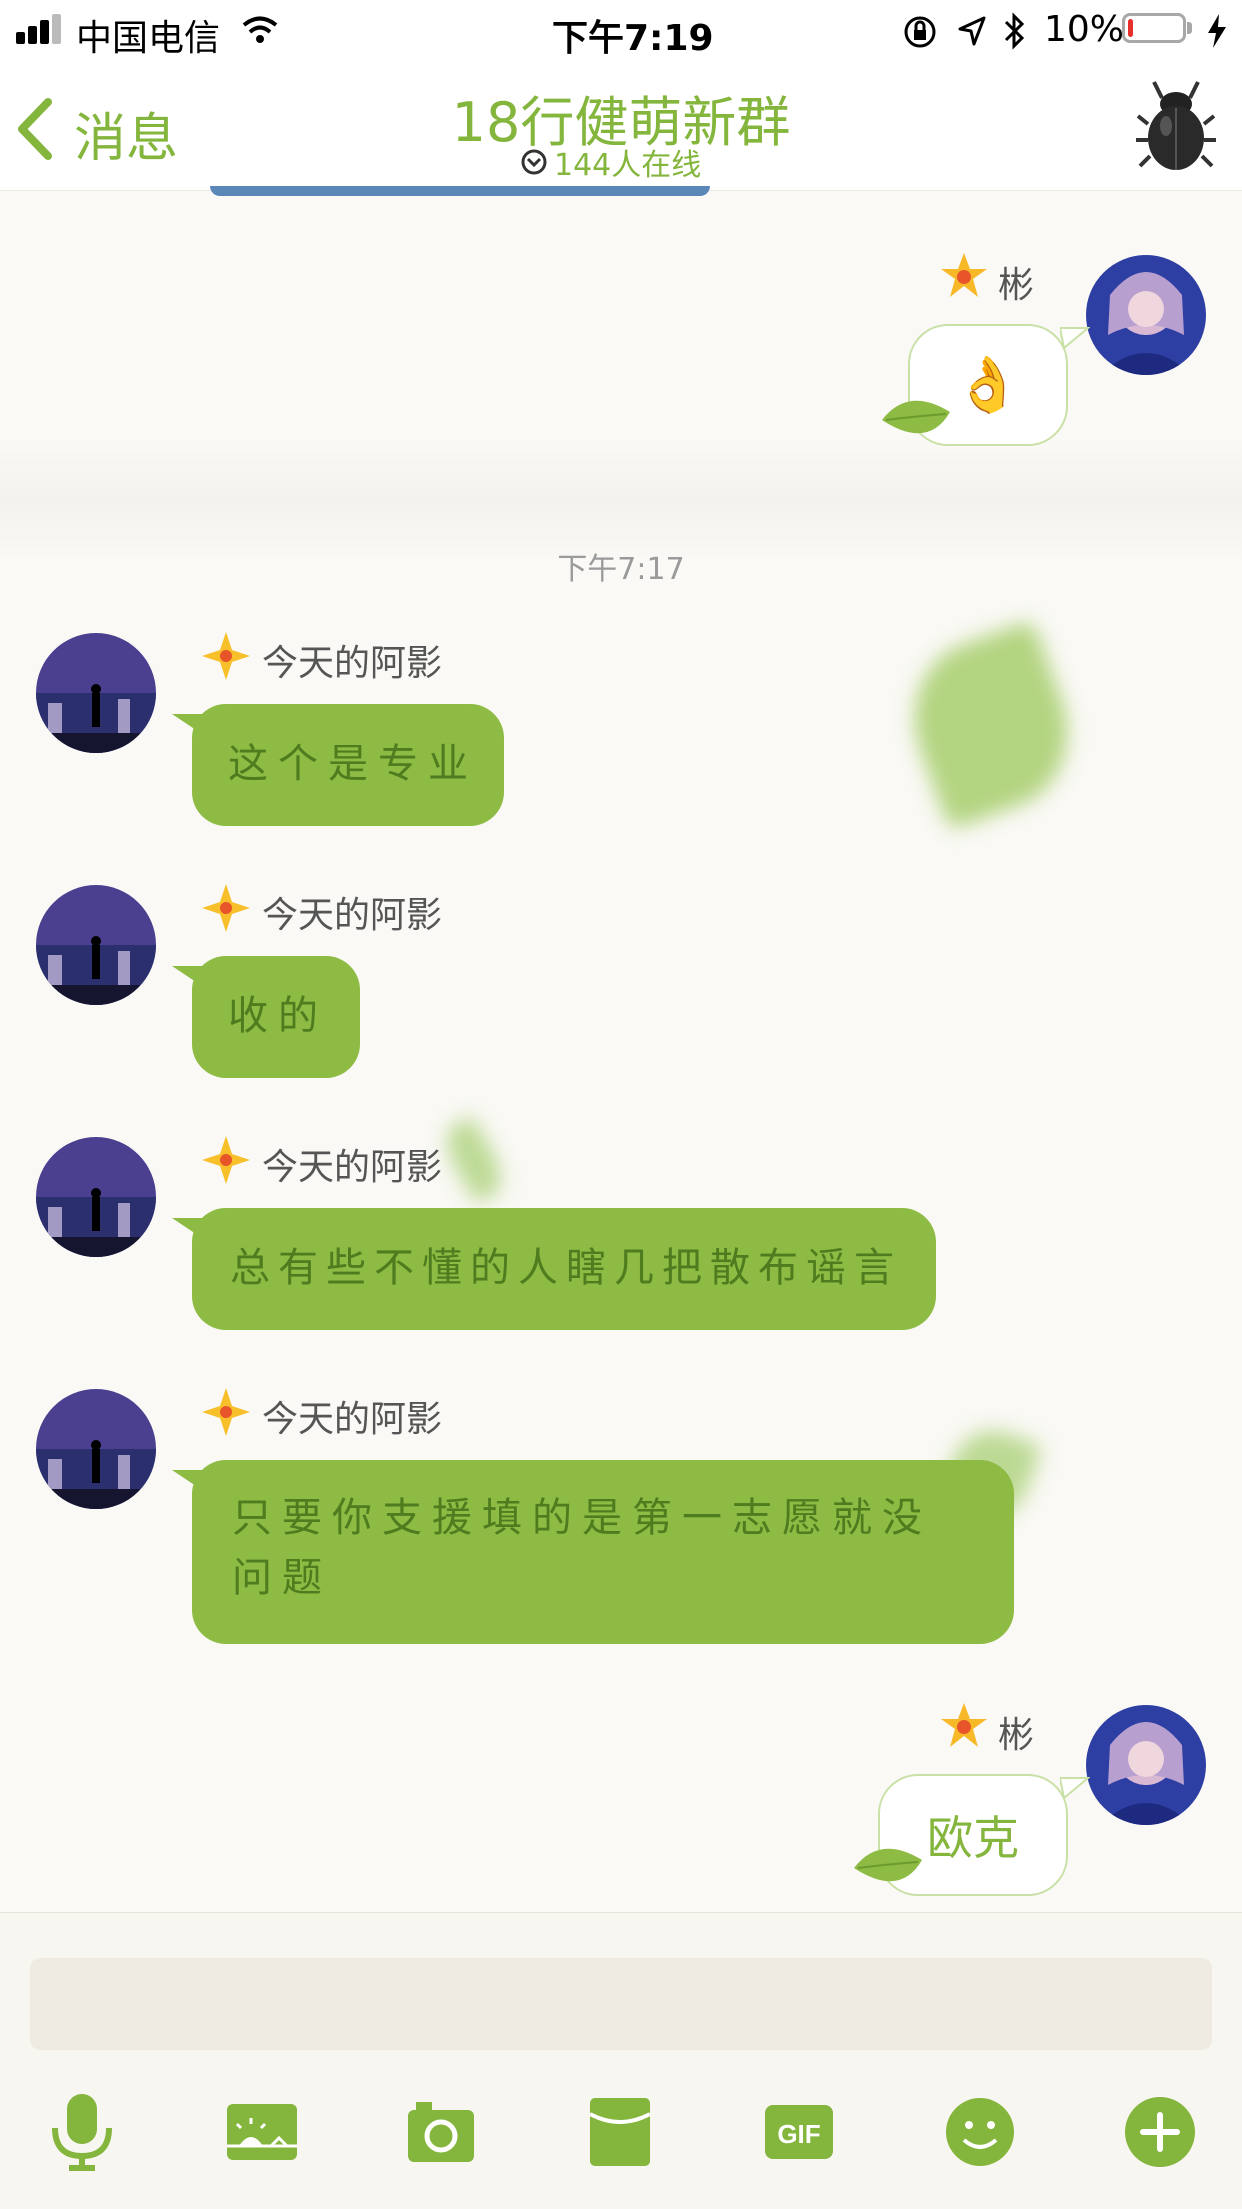 This screenshot has height=2209, width=1242. Describe the element at coordinates (621, 500) in the screenshot. I see `background-streak` at that location.